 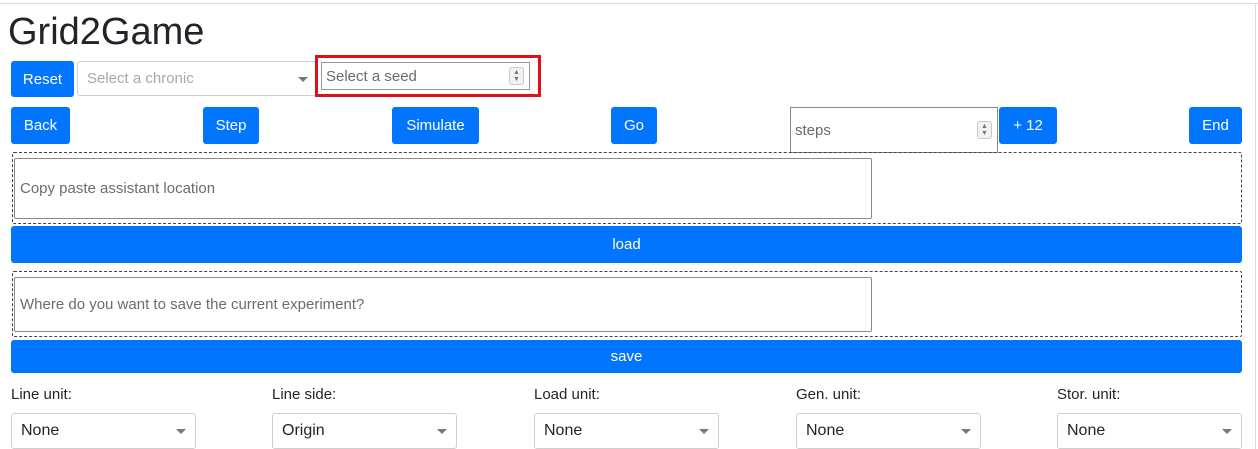 What do you see at coordinates (888, 431) in the screenshot?
I see `gen-unit-select: None` at bounding box center [888, 431].